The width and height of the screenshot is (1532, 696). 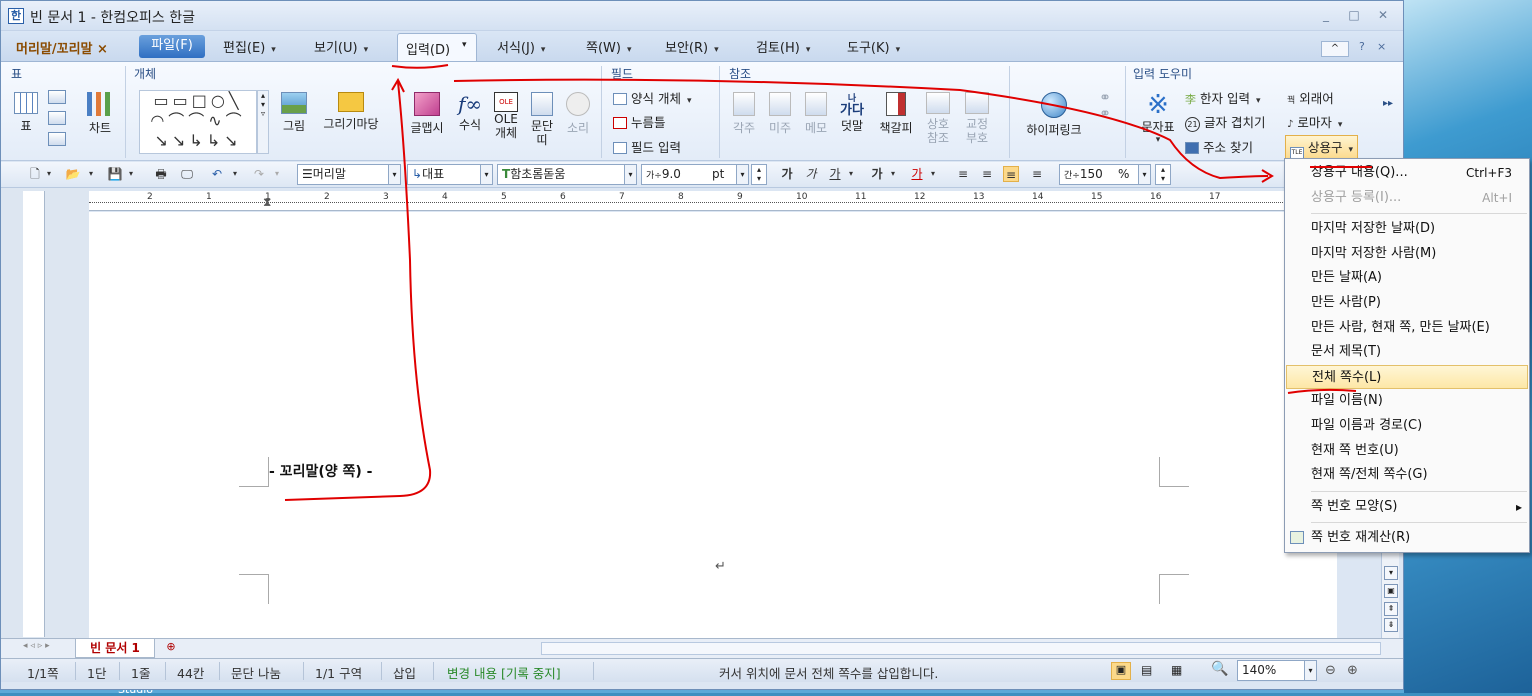 What do you see at coordinates (1121, 671) in the screenshot?
I see `page-layout-view-icon: ▣` at bounding box center [1121, 671].